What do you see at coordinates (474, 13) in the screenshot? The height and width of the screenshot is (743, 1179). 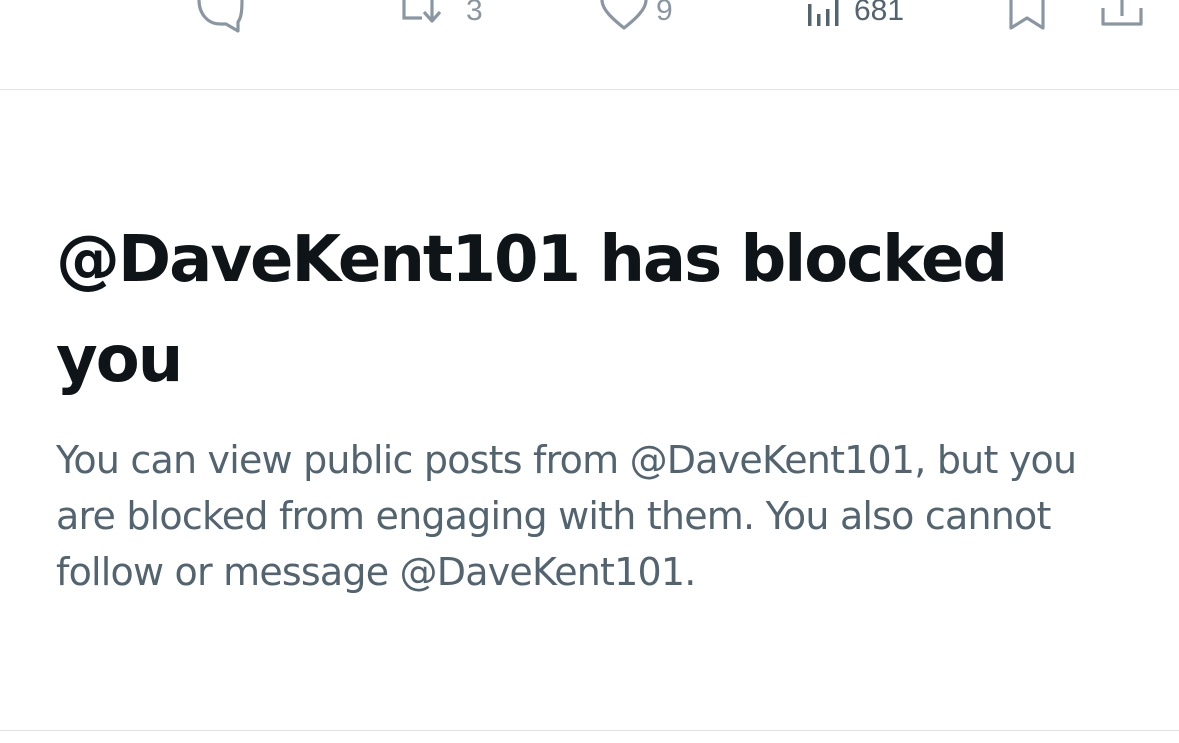 I see `repost-count: 3` at bounding box center [474, 13].